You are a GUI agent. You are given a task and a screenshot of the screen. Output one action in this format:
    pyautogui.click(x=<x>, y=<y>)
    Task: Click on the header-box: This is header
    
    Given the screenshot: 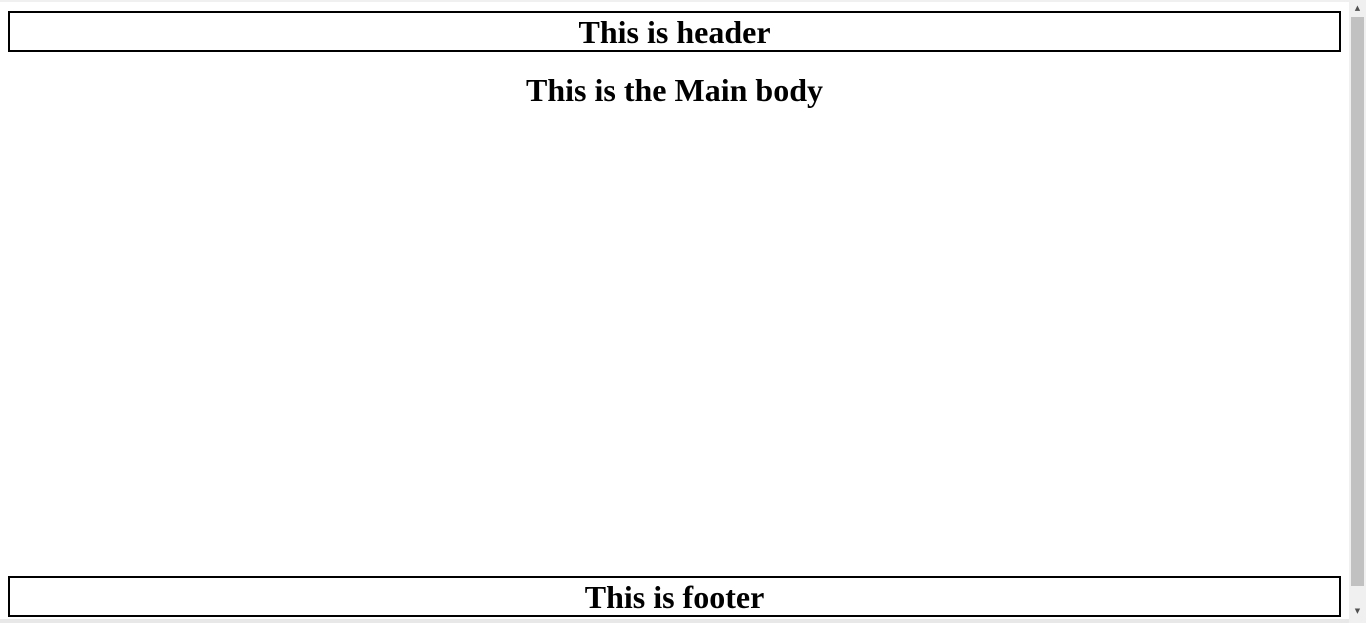 What is the action you would take?
    pyautogui.click(x=674, y=31)
    